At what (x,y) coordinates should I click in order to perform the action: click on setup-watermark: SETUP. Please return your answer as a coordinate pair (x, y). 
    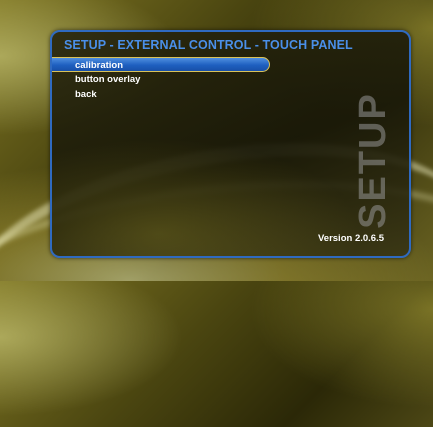
    Looking at the image, I should click on (373, 160).